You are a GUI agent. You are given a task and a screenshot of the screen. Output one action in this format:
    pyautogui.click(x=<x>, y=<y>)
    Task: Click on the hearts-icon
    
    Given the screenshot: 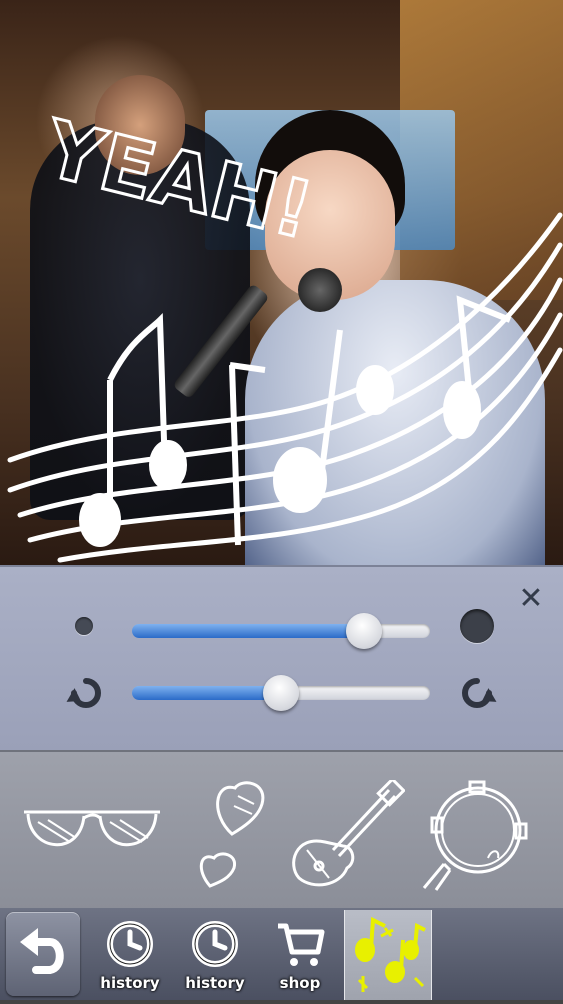 What is the action you would take?
    pyautogui.click(x=230, y=833)
    